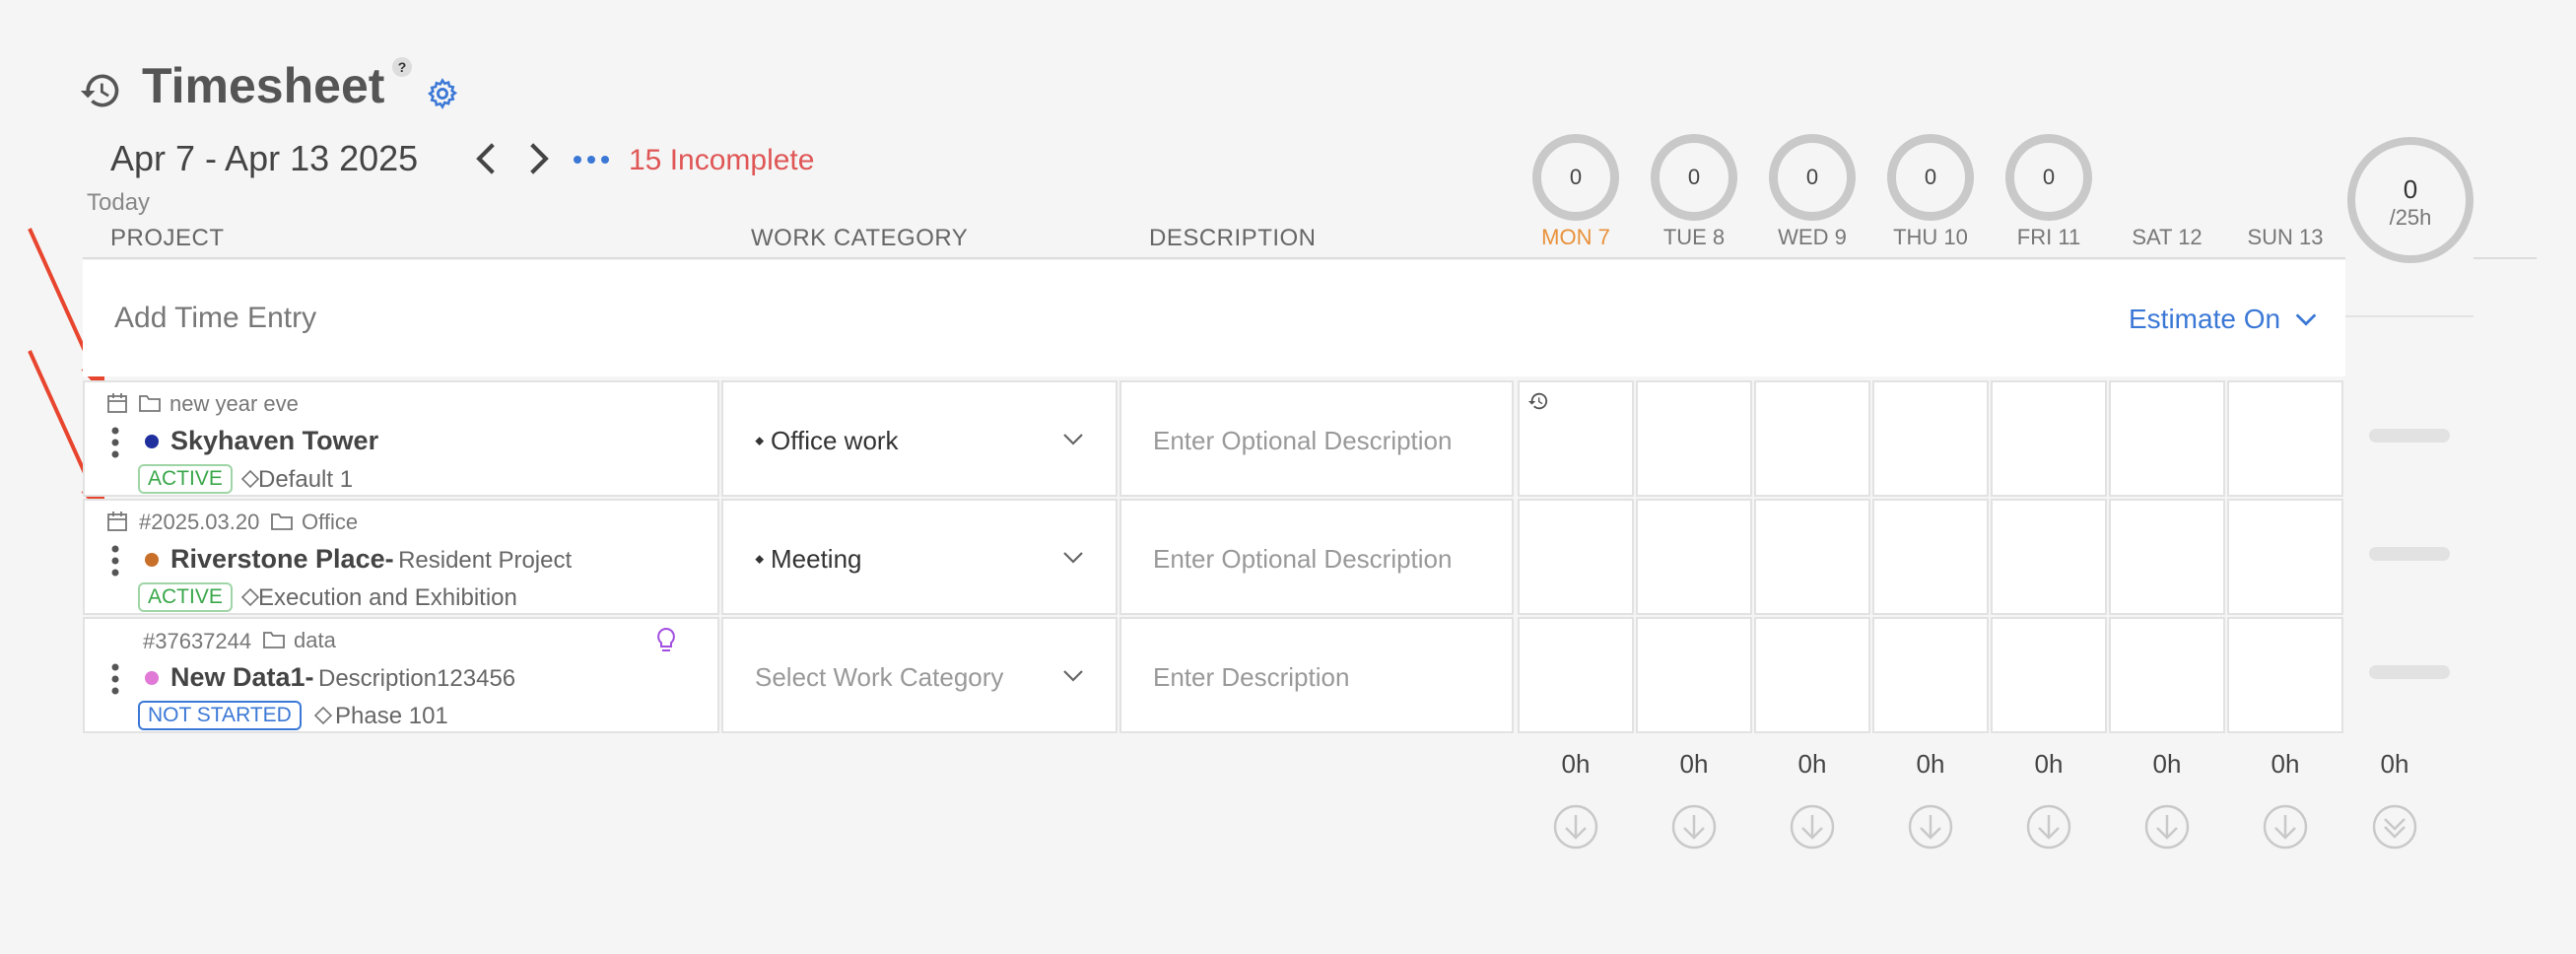  I want to click on chevron-right-icon, so click(538, 158).